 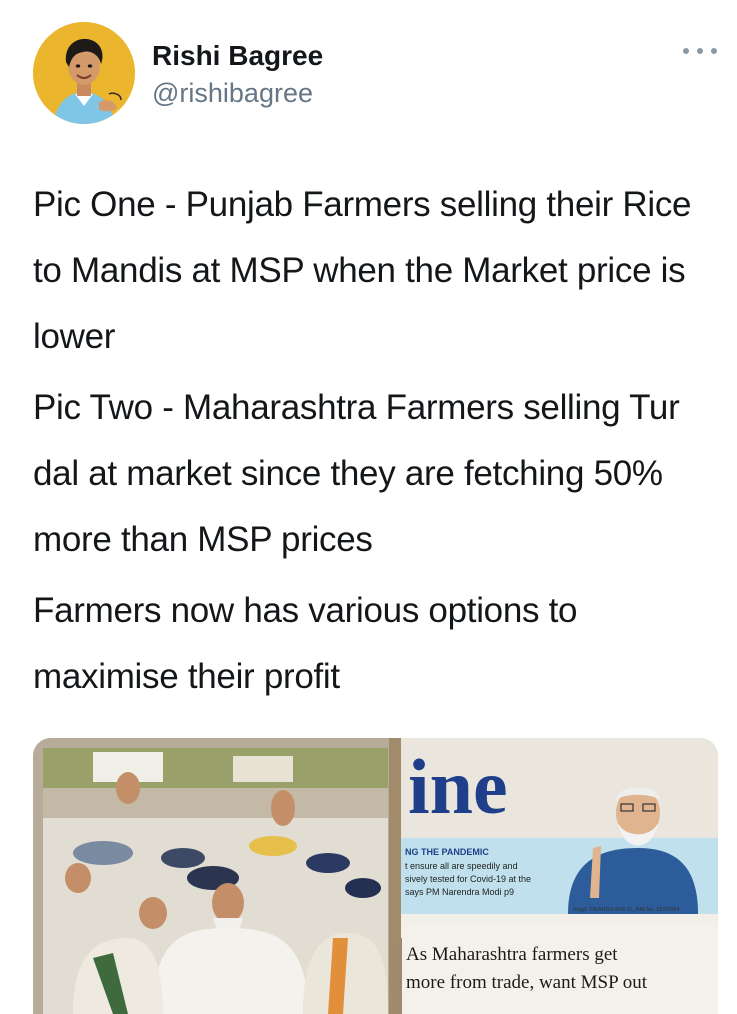 I want to click on more-options-button, so click(x=700, y=51).